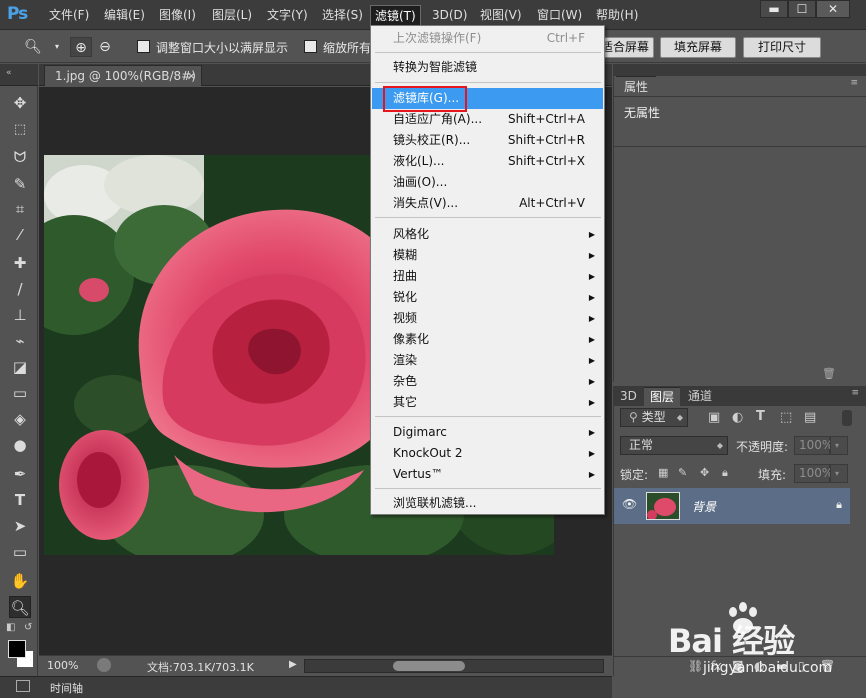  What do you see at coordinates (782, 47) in the screenshot?
I see `print-size-button: 打印尺寸` at bounding box center [782, 47].